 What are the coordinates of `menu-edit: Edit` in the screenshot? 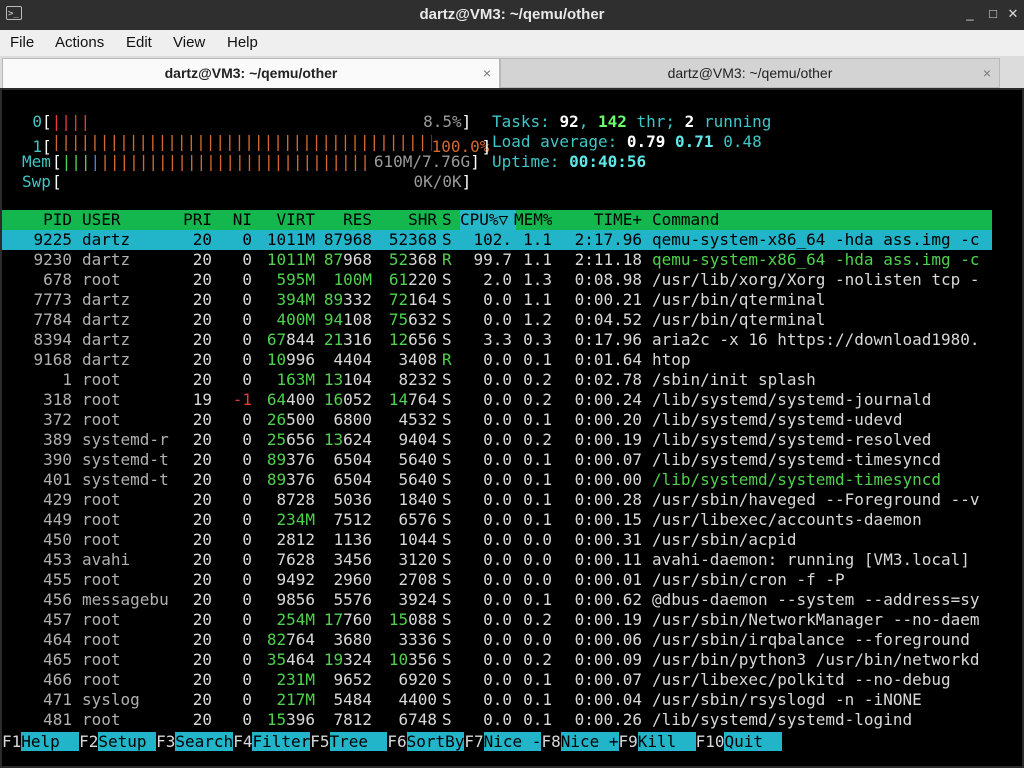 It's located at (139, 42).